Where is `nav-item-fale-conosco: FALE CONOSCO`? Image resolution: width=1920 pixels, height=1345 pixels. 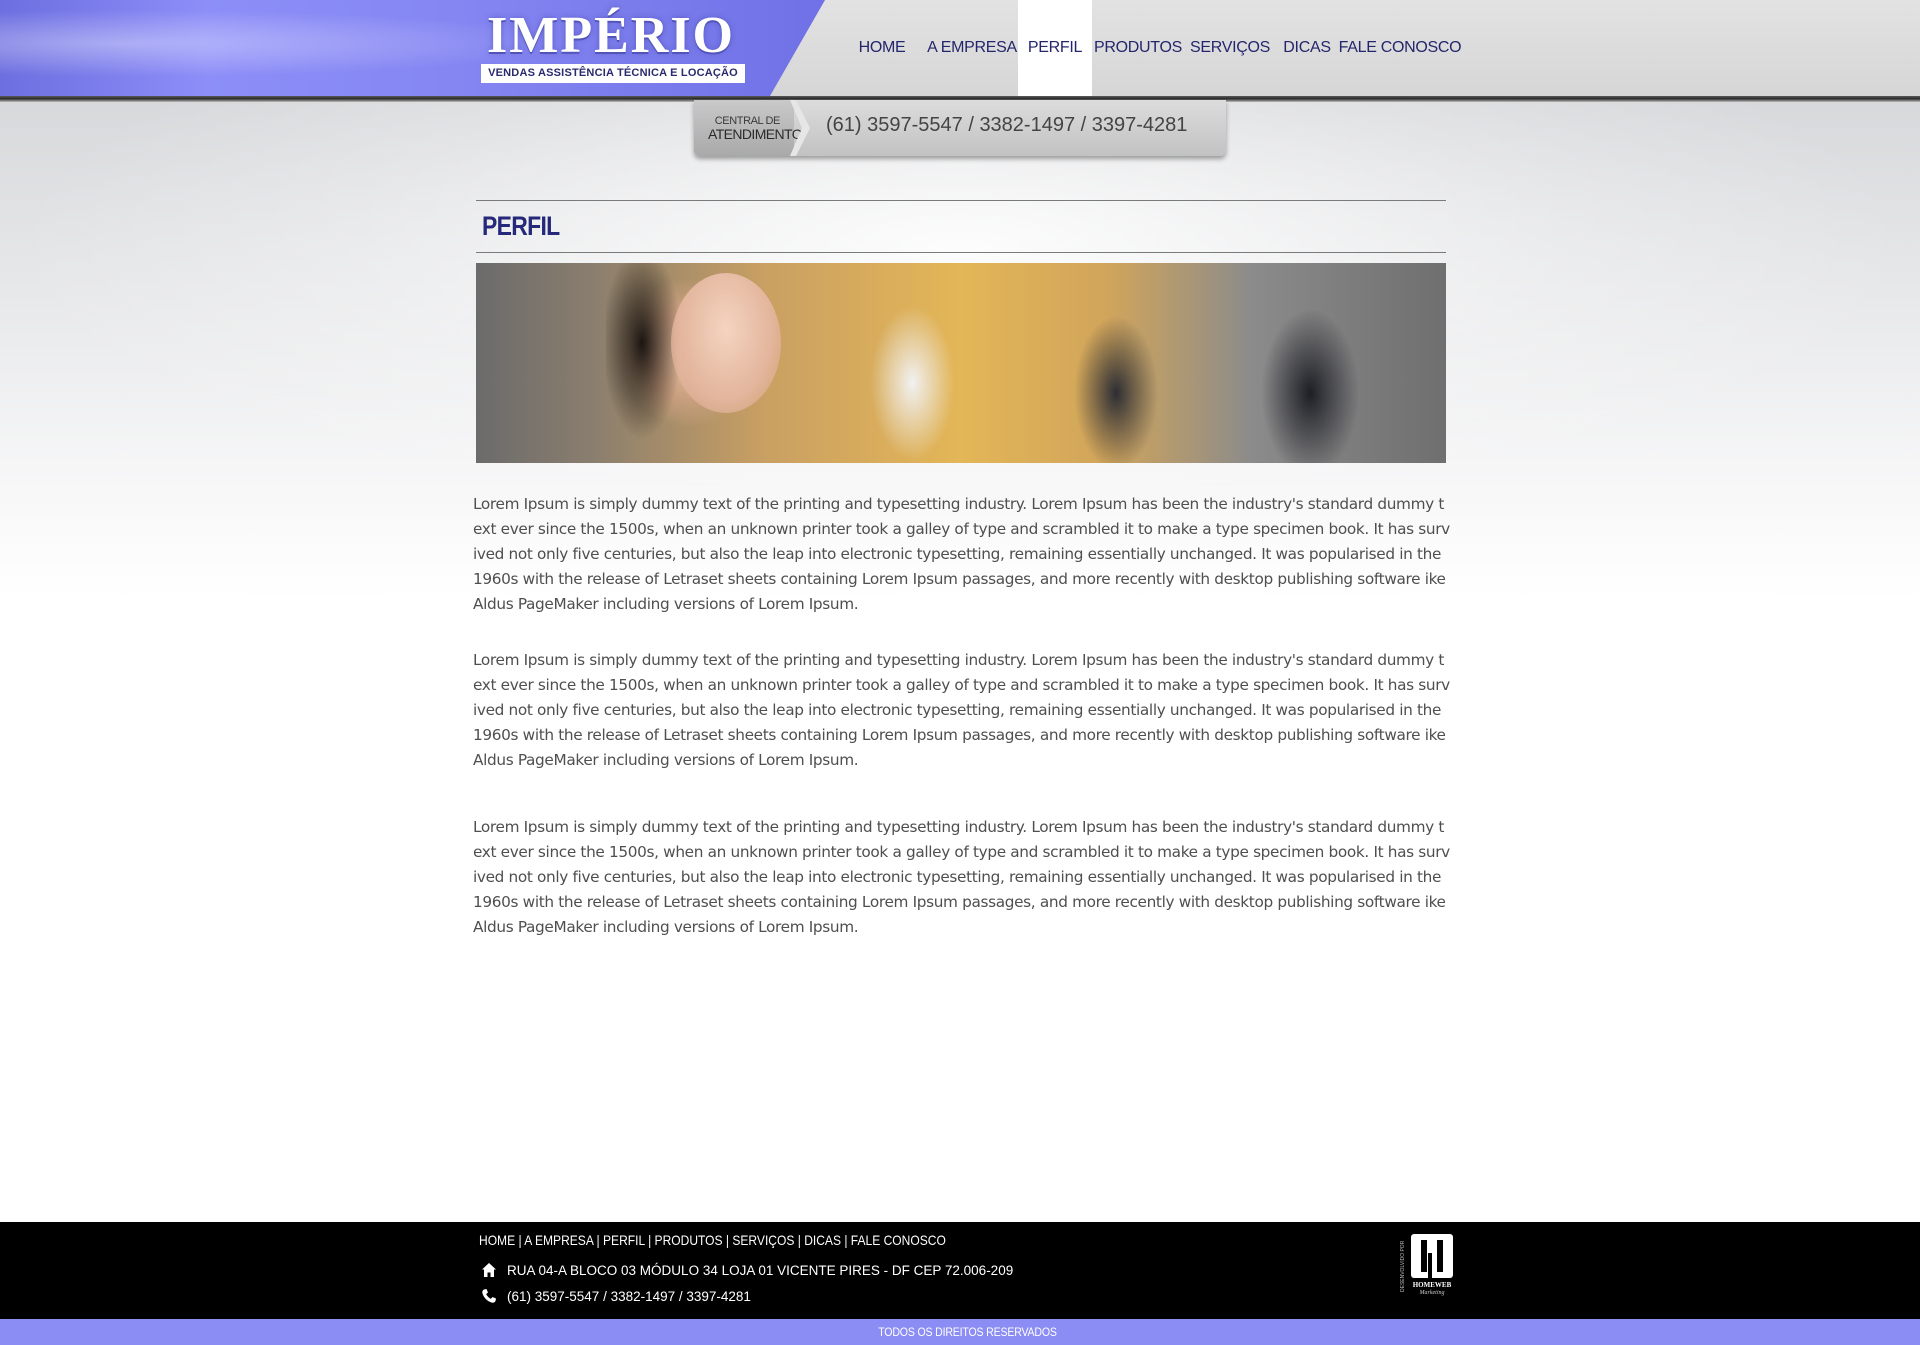 nav-item-fale-conosco: FALE CONOSCO is located at coordinates (1400, 48).